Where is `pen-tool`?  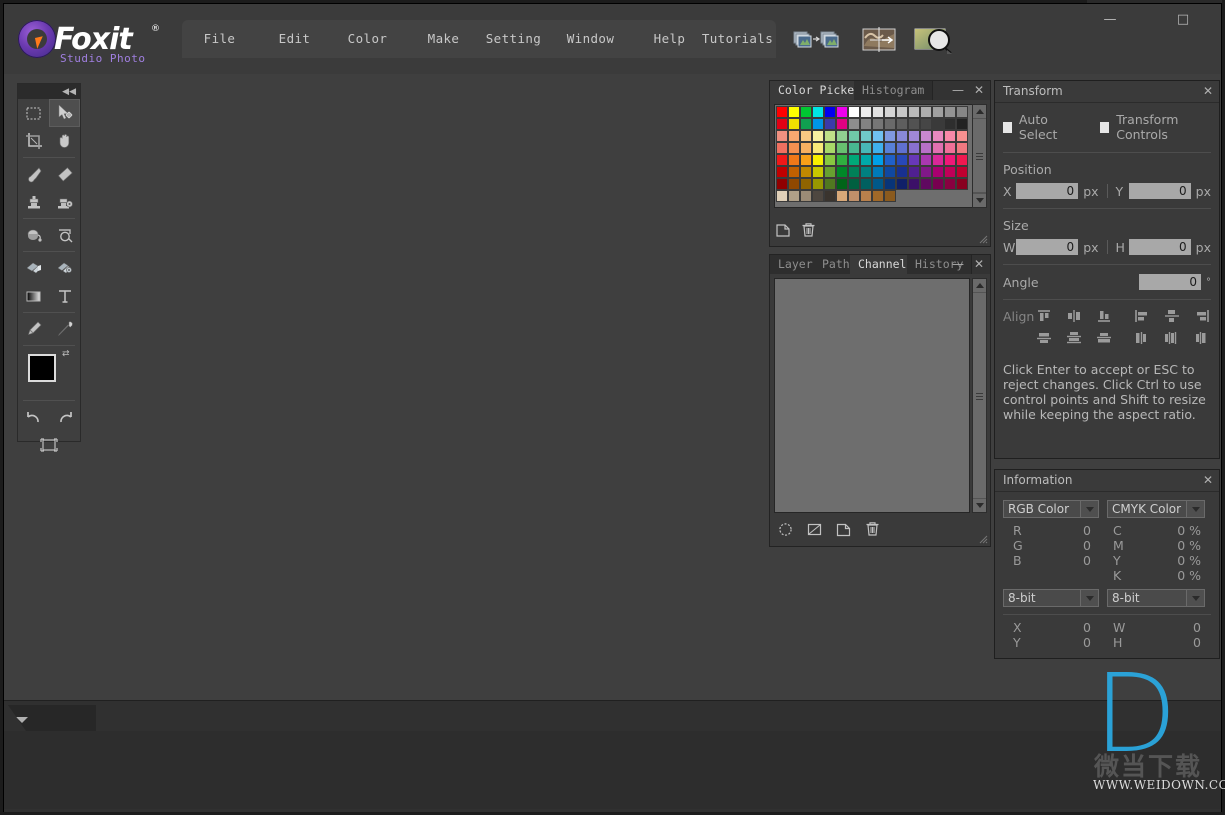
pen-tool is located at coordinates (33, 329).